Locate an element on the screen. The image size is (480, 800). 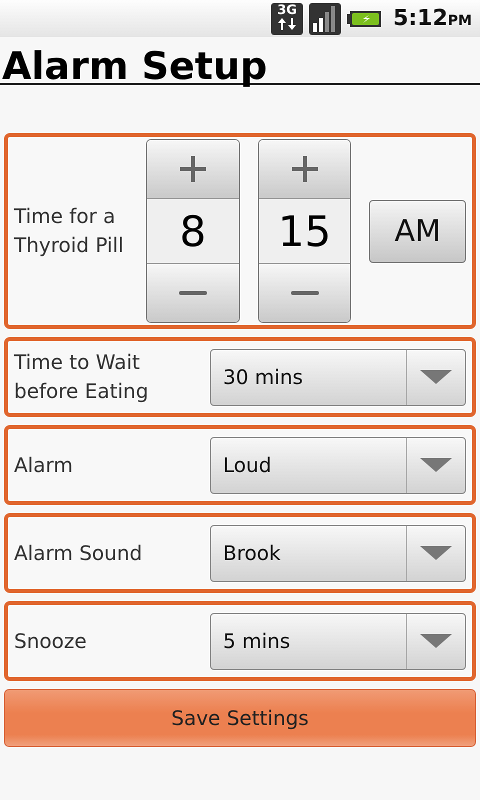
dropdown: Loud is located at coordinates (338, 465).